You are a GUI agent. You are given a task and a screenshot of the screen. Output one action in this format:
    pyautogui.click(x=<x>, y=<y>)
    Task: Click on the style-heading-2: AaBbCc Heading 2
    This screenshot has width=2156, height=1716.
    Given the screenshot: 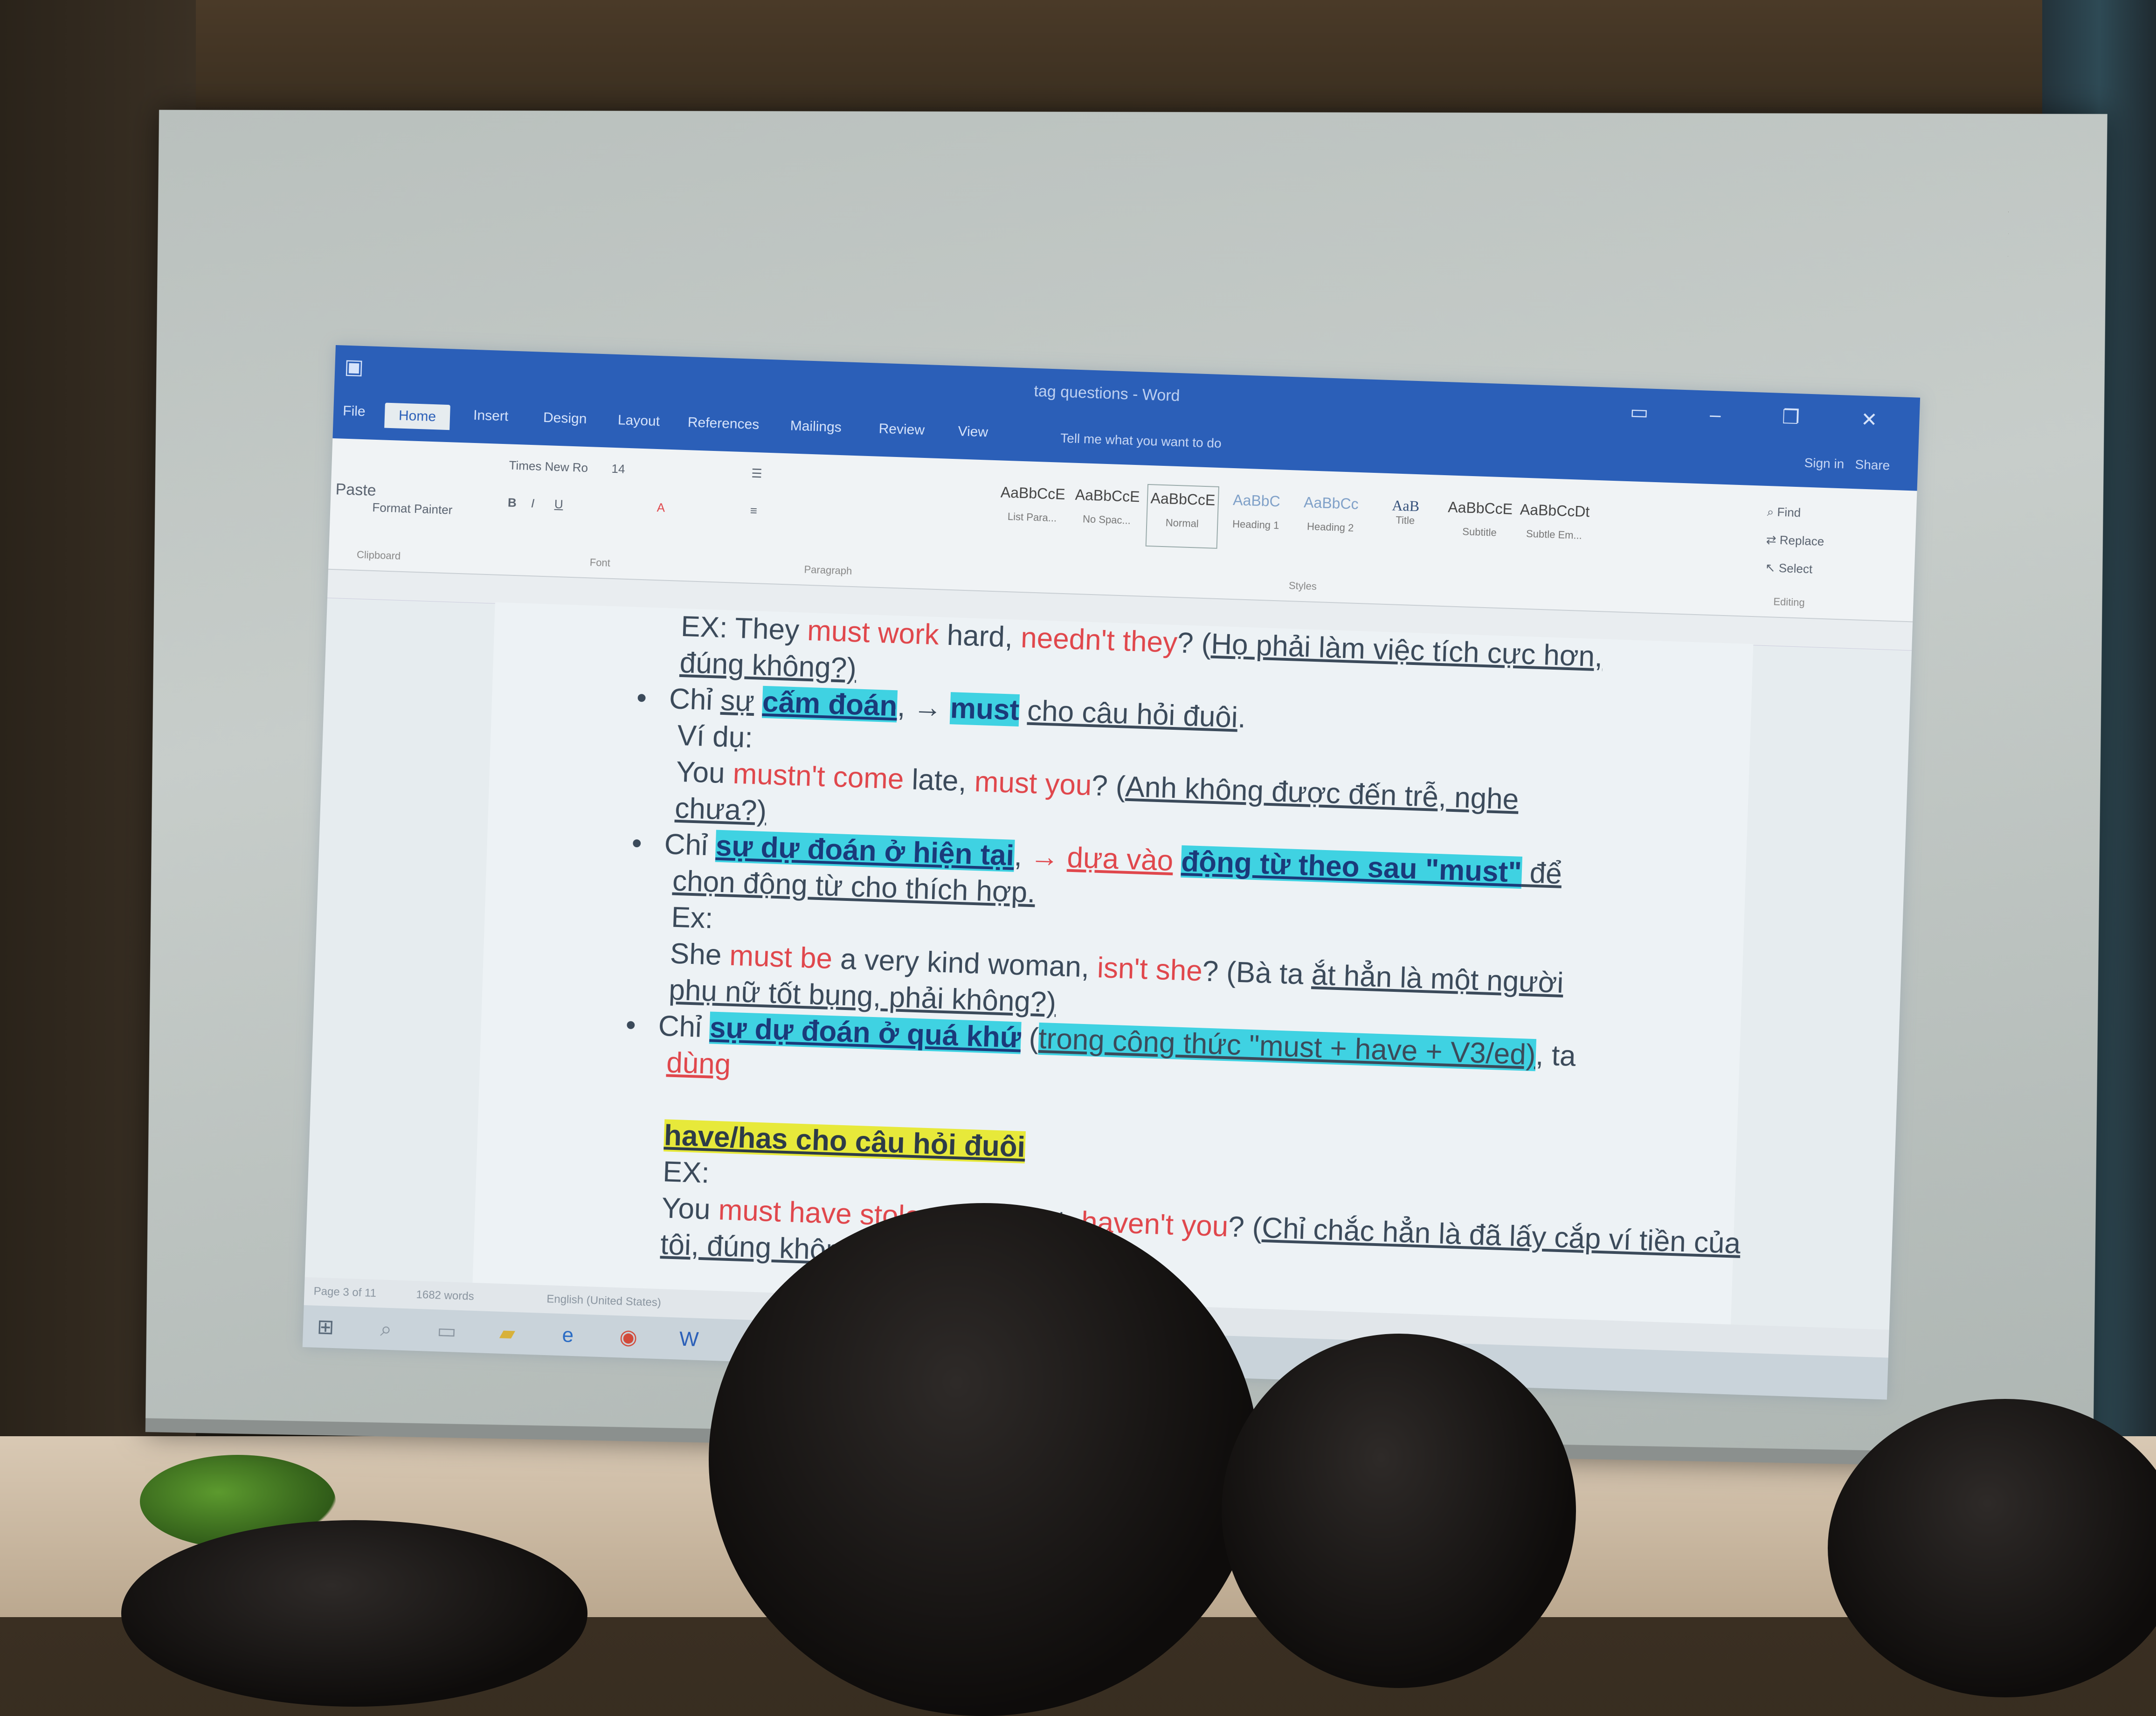 What is the action you would take?
    pyautogui.click(x=1331, y=521)
    